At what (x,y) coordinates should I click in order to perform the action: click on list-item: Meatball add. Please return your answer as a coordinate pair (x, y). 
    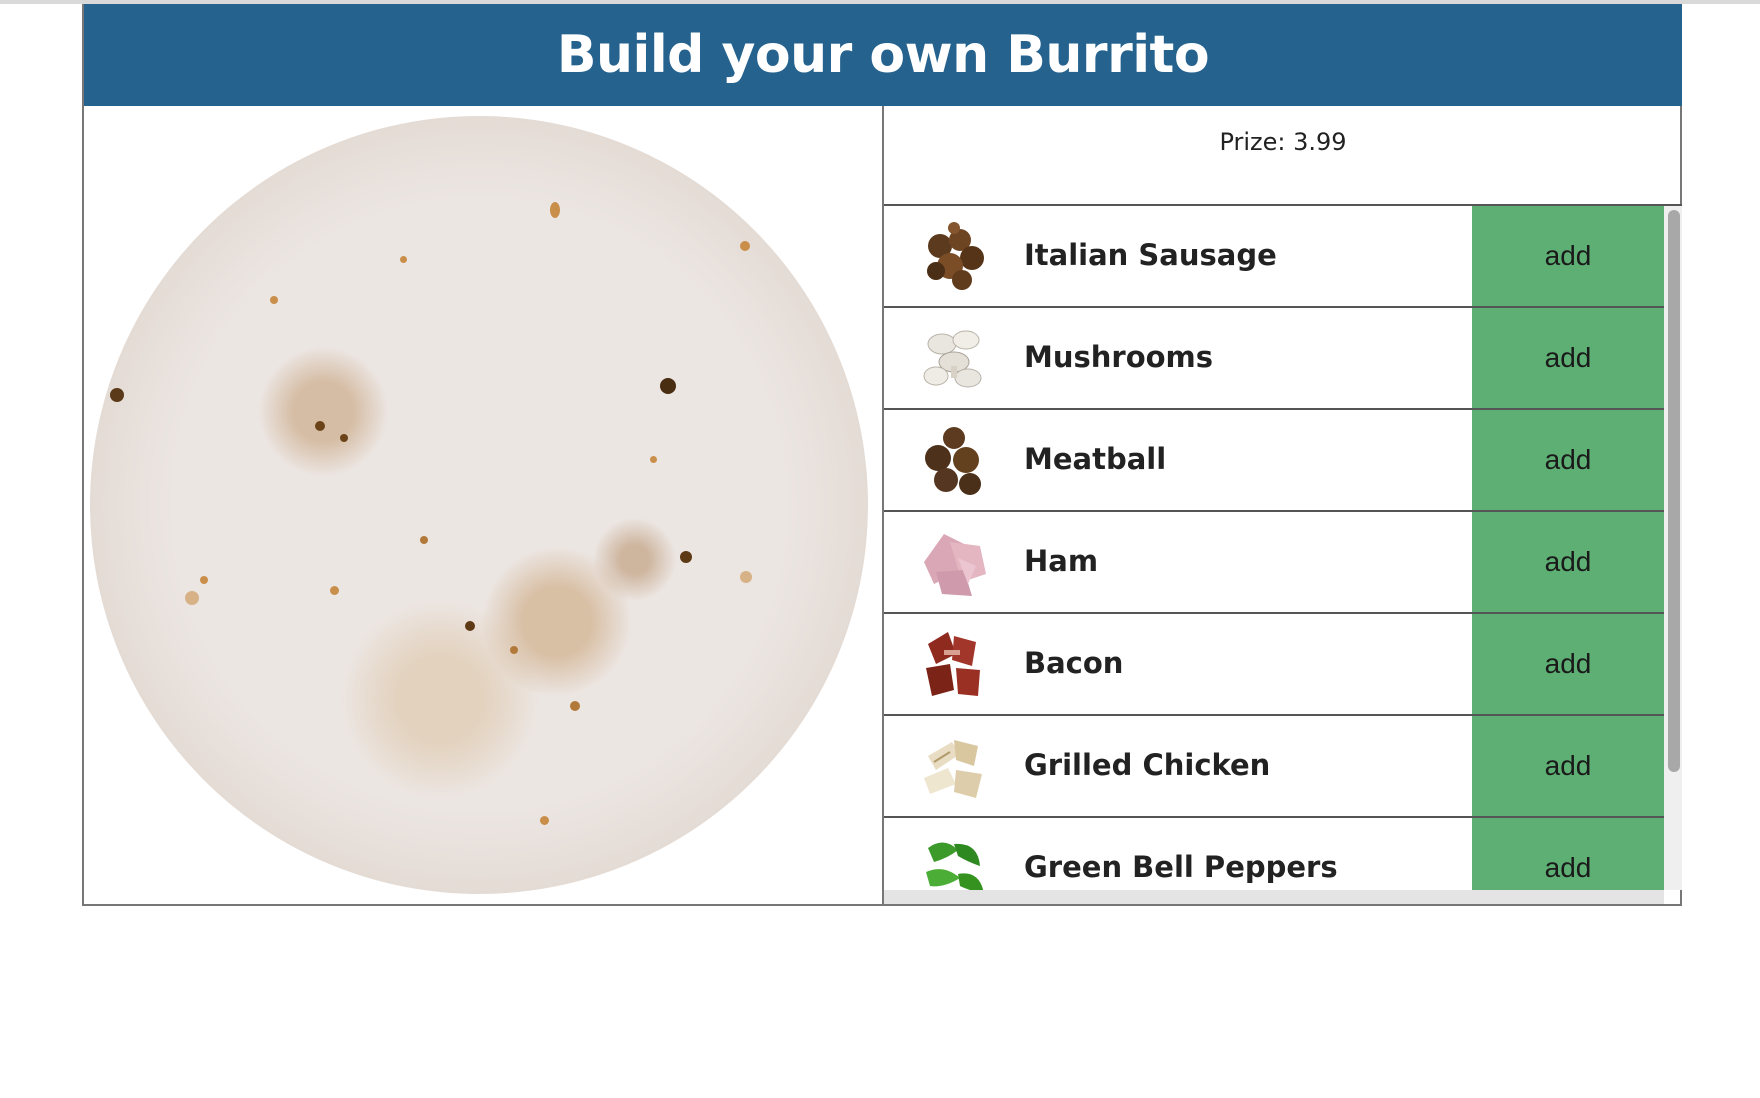
    Looking at the image, I should click on (1274, 461).